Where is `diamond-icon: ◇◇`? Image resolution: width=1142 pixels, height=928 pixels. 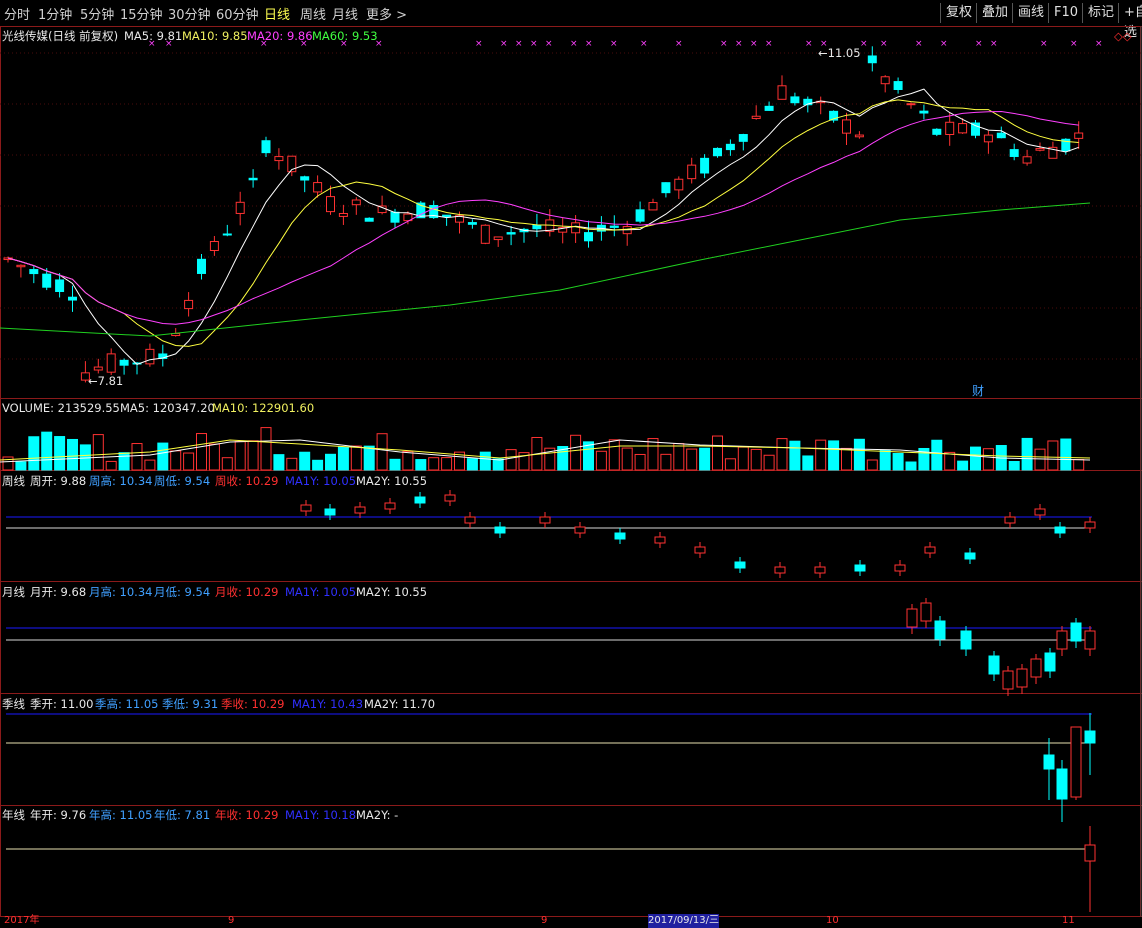
diamond-icon: ◇◇ is located at coordinates (1123, 36).